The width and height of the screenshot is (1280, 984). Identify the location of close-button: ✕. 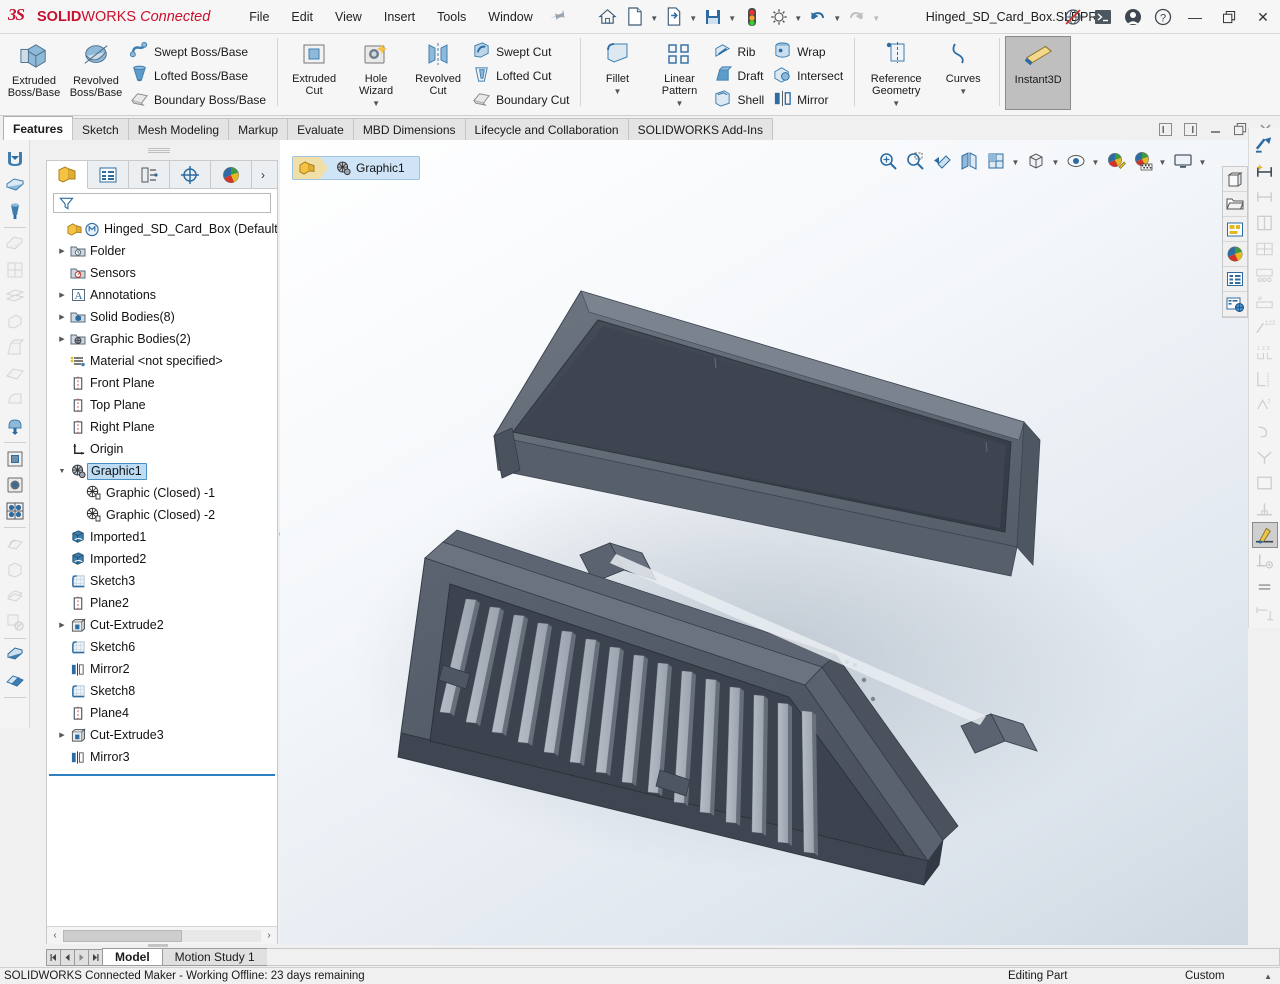
(1263, 17).